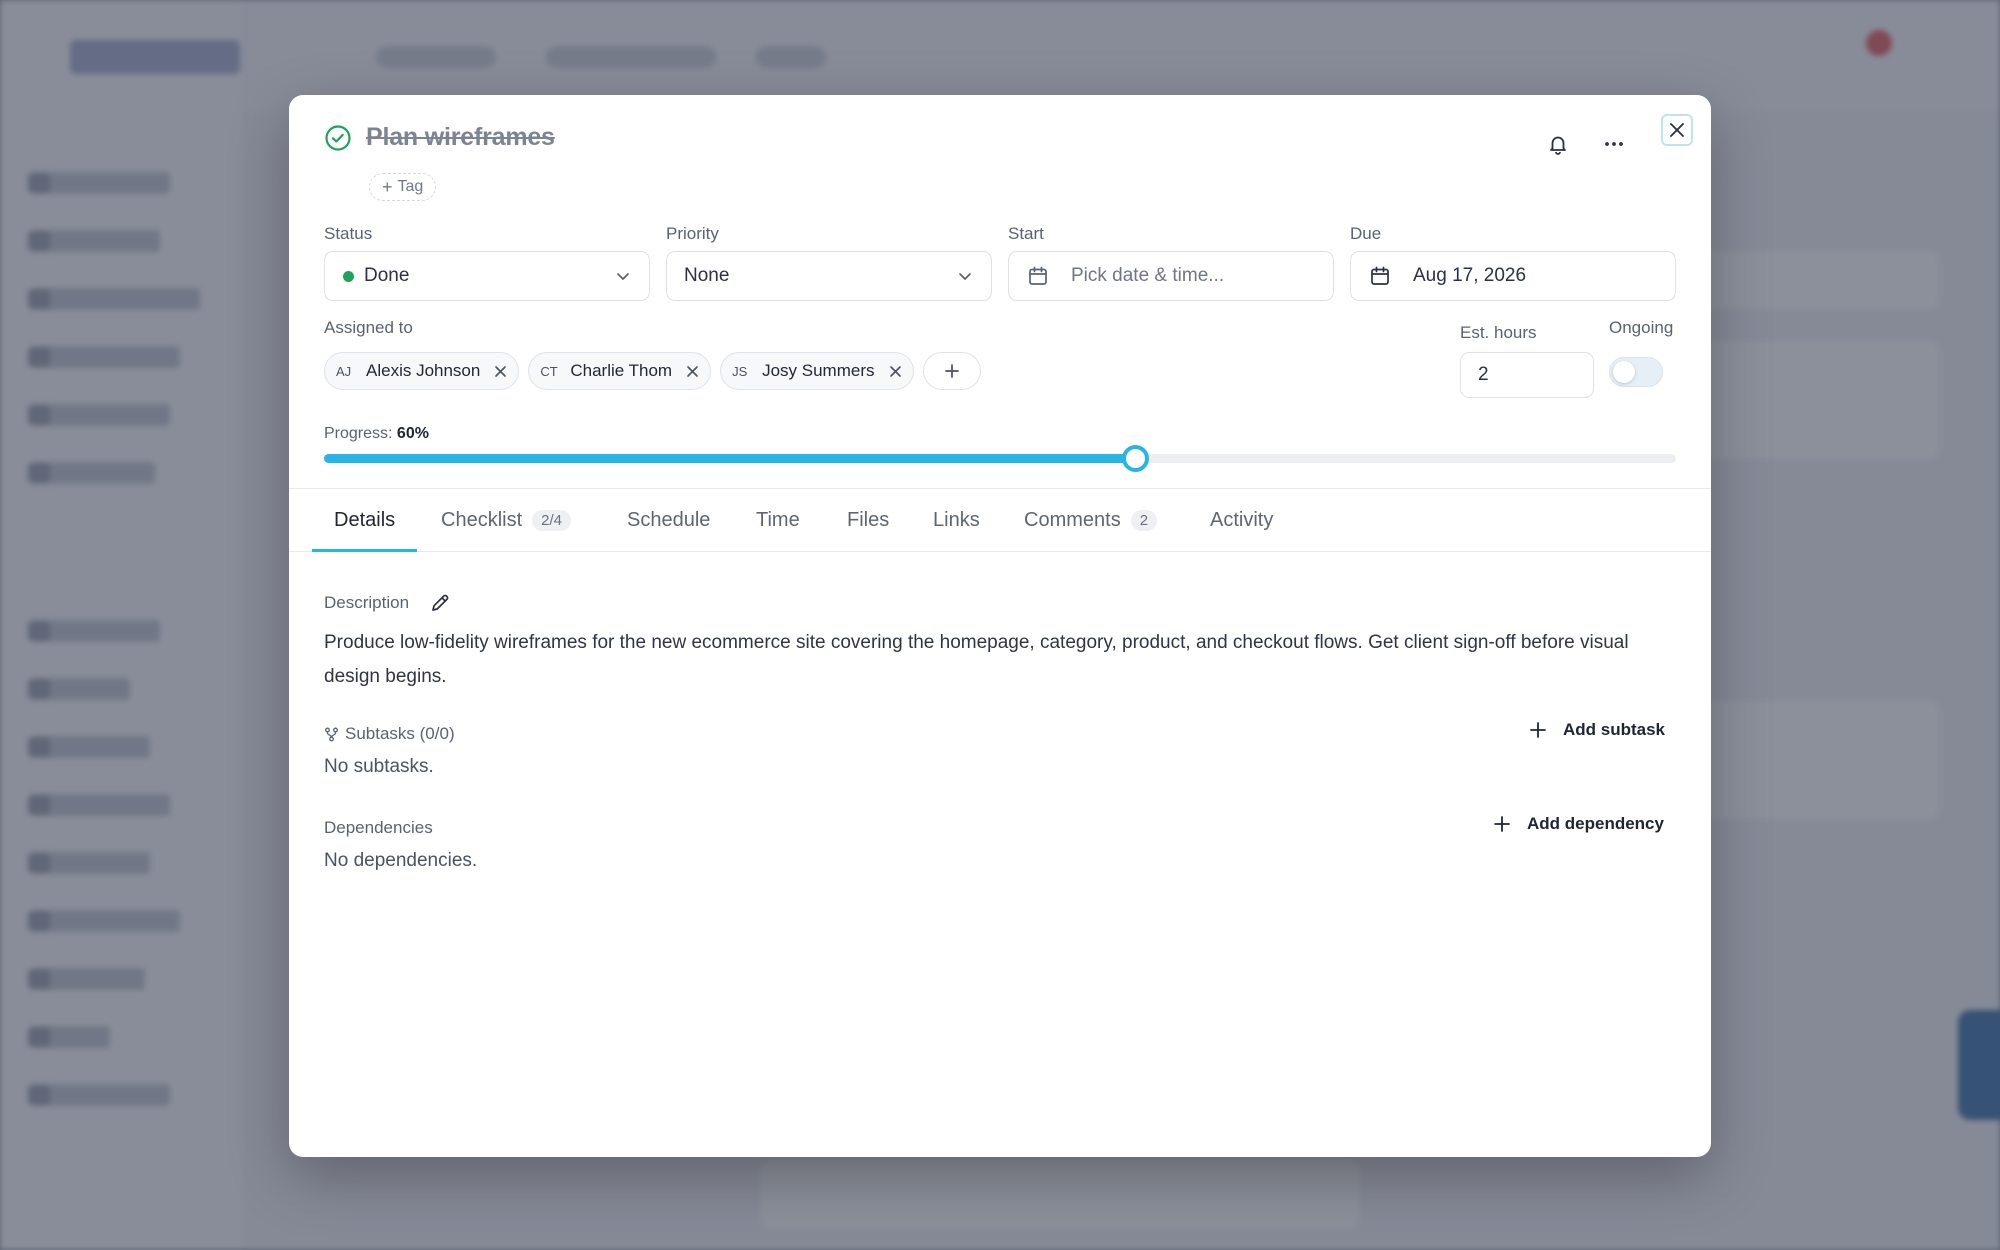 Image resolution: width=2000 pixels, height=1250 pixels. Describe the element at coordinates (707, 275) in the screenshot. I see `priority-value: None` at that location.